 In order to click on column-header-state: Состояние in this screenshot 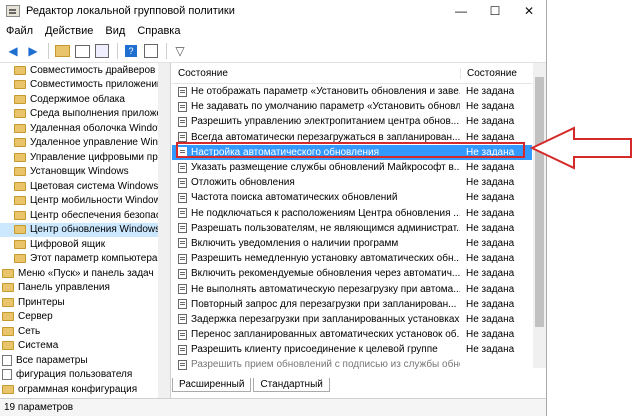, I will do `click(496, 73)`.